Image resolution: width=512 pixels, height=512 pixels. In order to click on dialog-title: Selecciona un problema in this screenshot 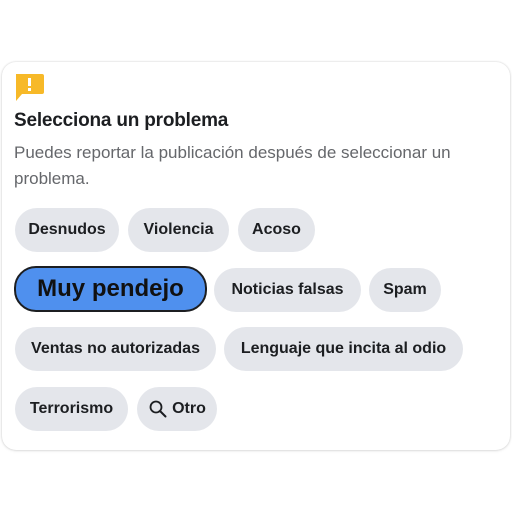, I will do `click(121, 120)`.